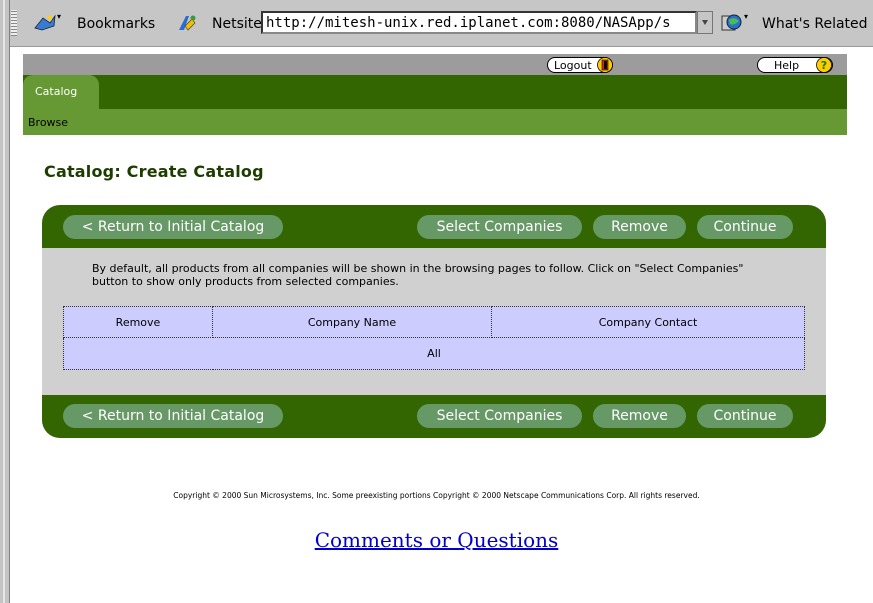 This screenshot has width=873, height=603. I want to click on comments-or-questions-link: Comments or Questions, so click(437, 540).